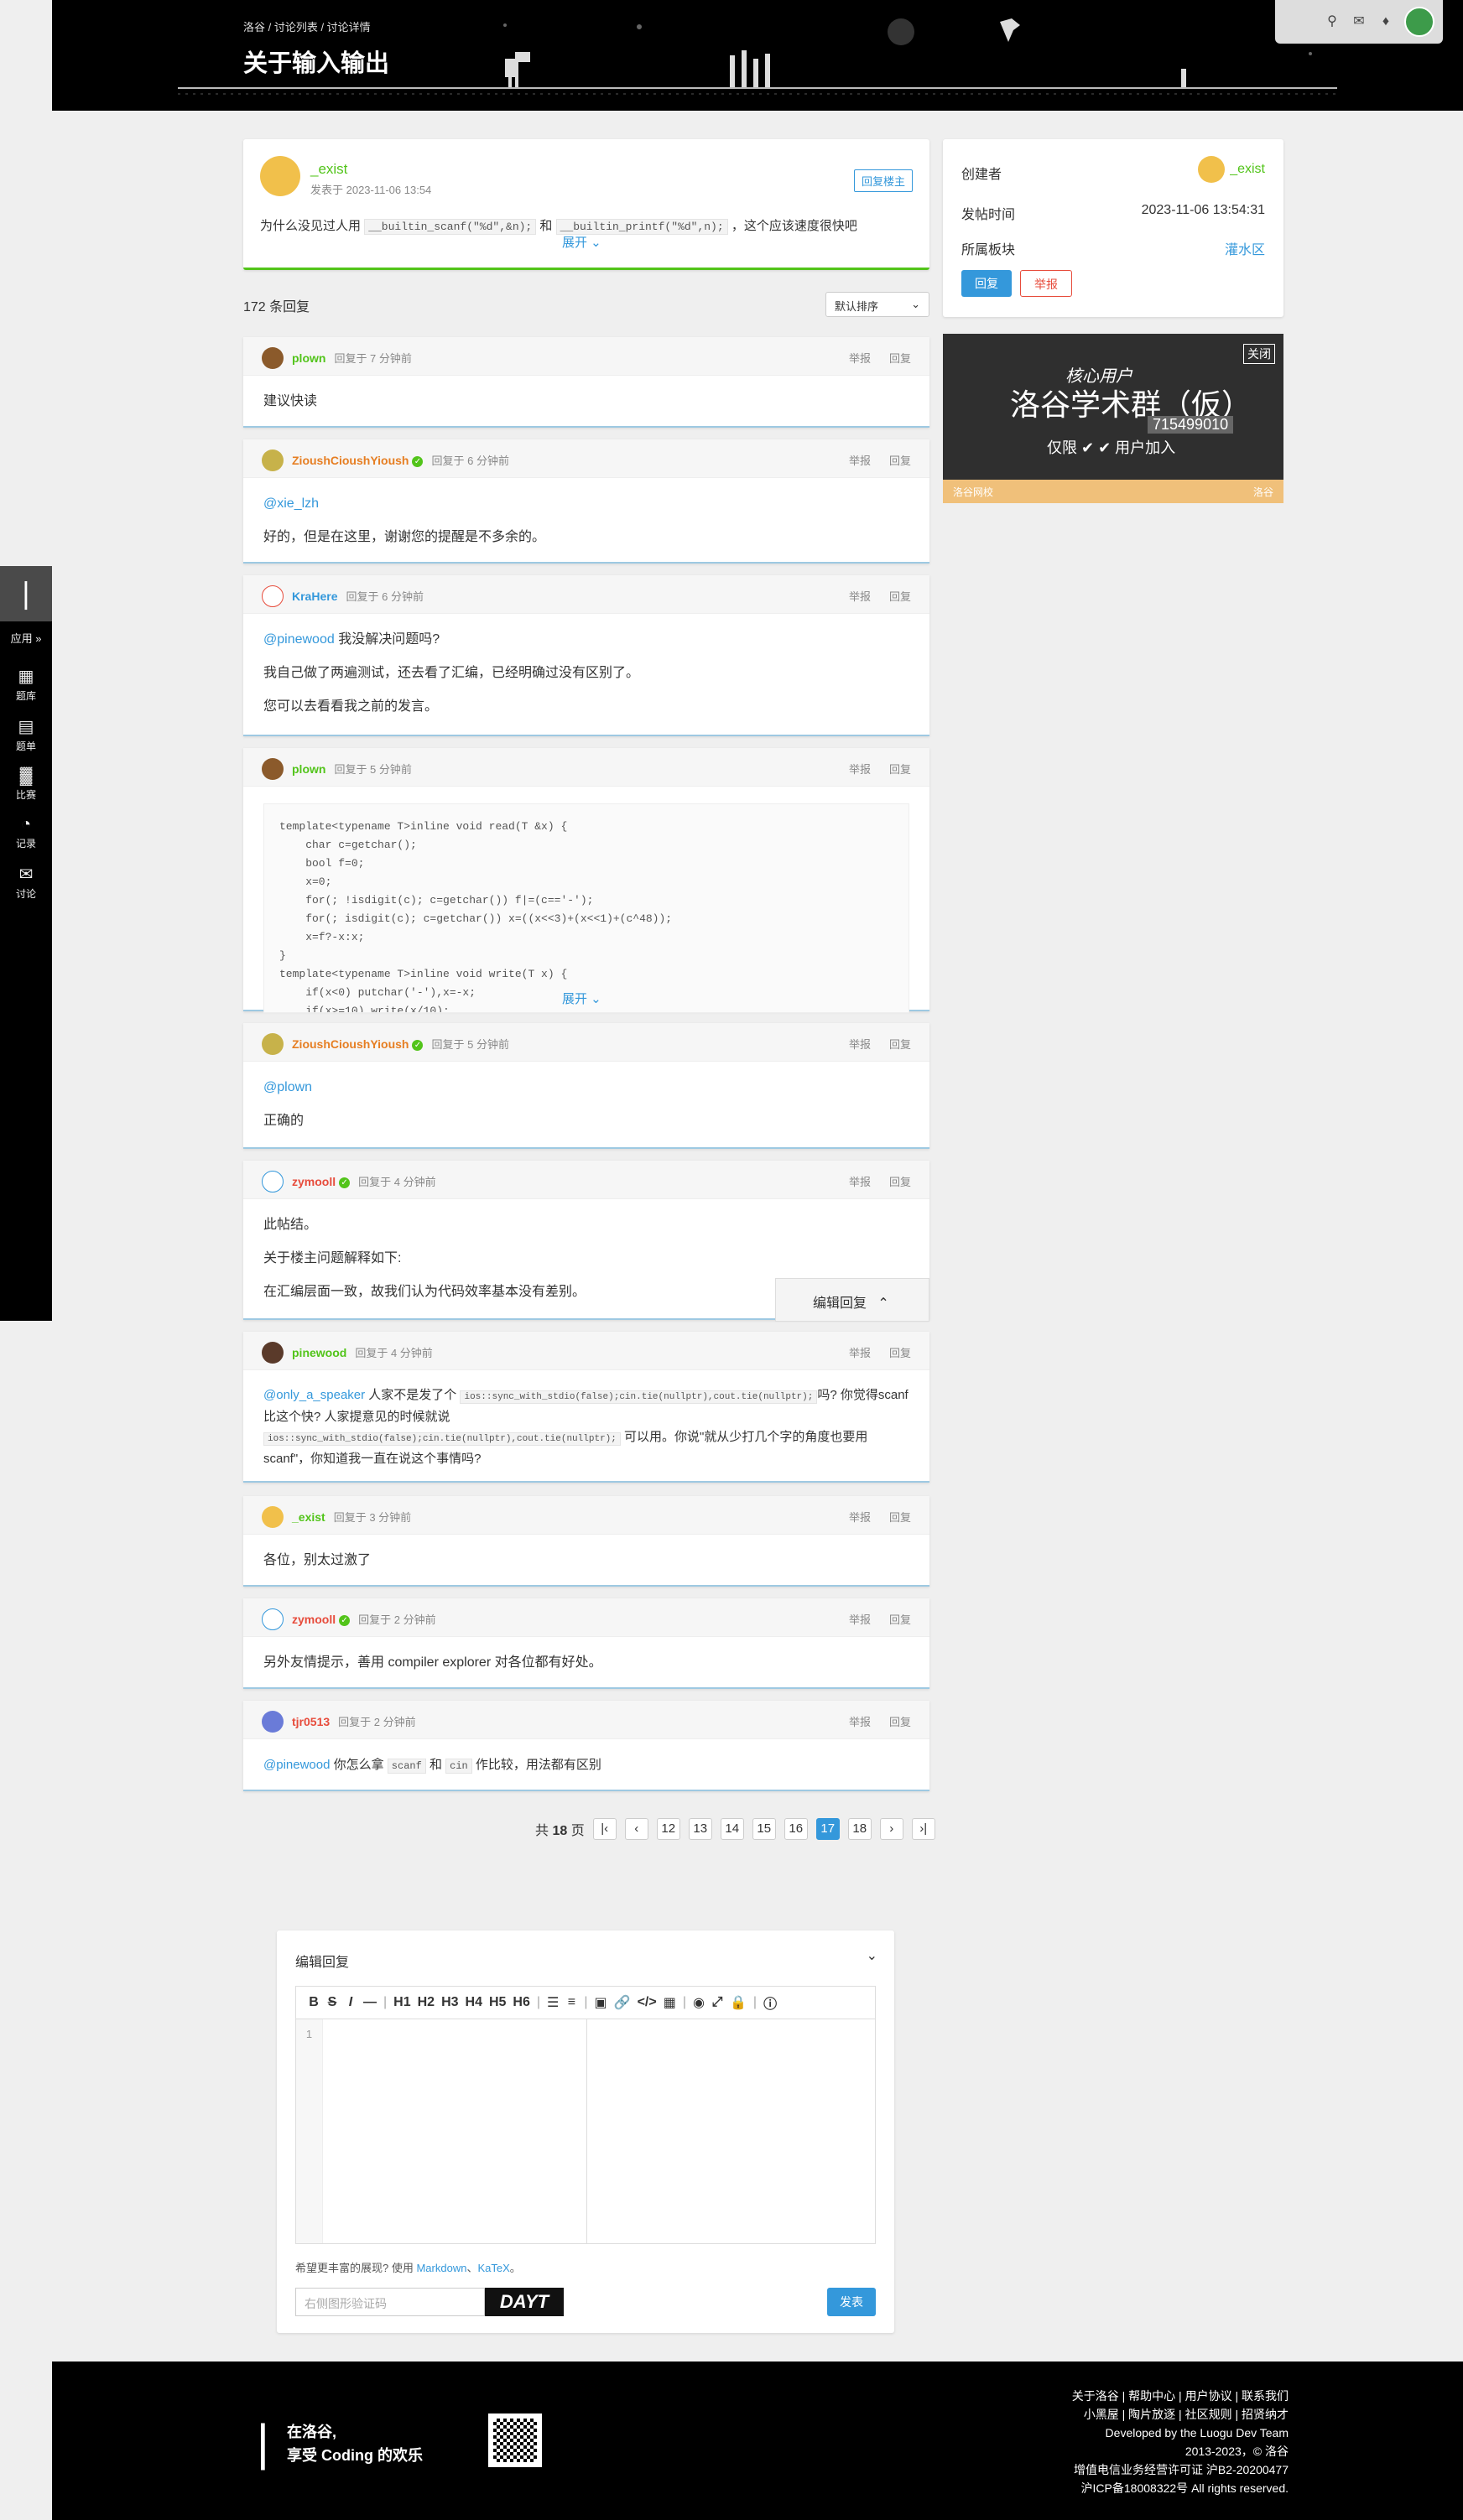  I want to click on bold-icon: B, so click(314, 2003).